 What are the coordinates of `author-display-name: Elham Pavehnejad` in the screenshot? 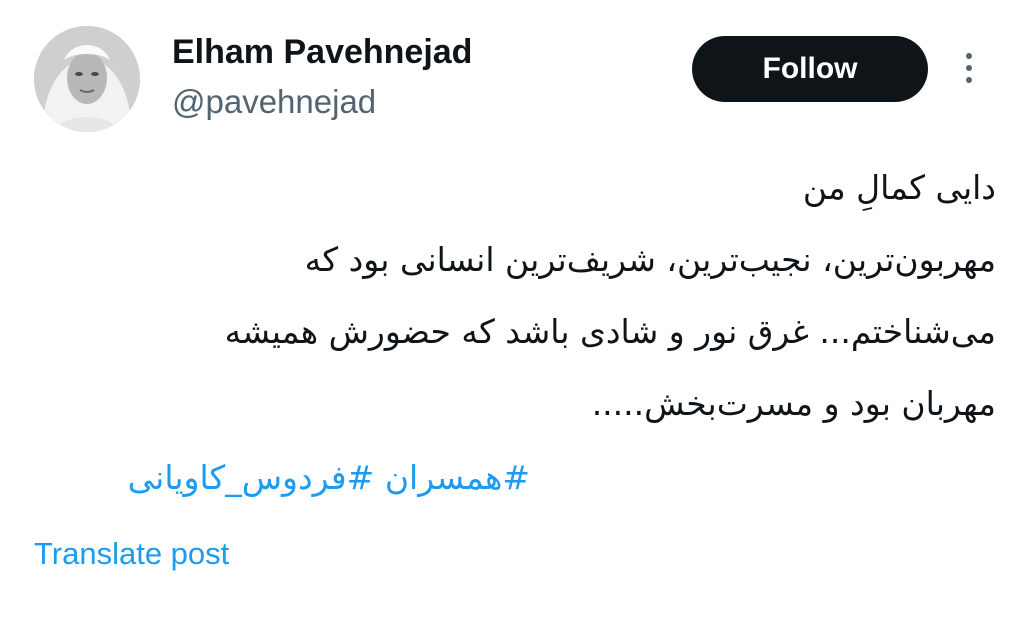 It's located at (322, 52).